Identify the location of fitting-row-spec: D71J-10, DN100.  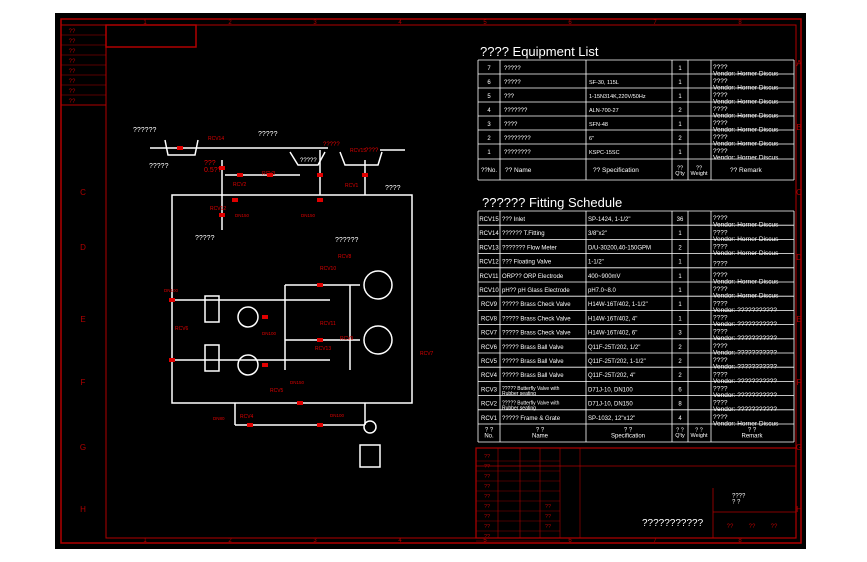
(610, 390).